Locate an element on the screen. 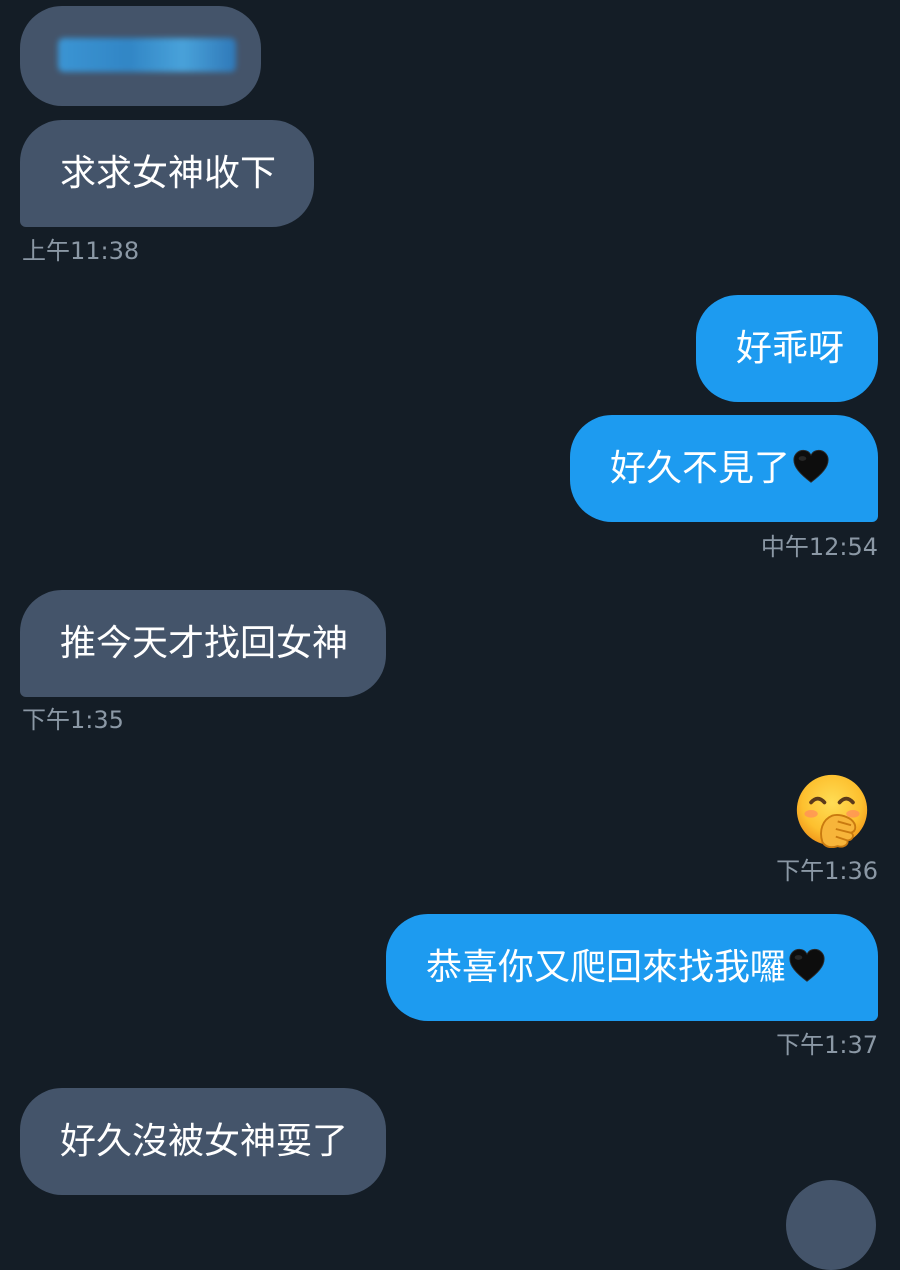  message-text: 好乖呀 is located at coordinates (790, 348).